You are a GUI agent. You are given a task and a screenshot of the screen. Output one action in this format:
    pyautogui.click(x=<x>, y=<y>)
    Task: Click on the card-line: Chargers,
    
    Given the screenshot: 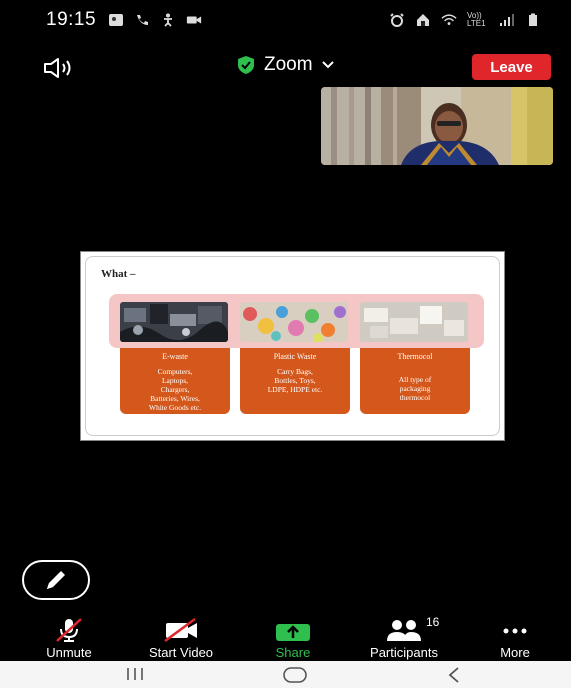 What is the action you would take?
    pyautogui.click(x=175, y=389)
    